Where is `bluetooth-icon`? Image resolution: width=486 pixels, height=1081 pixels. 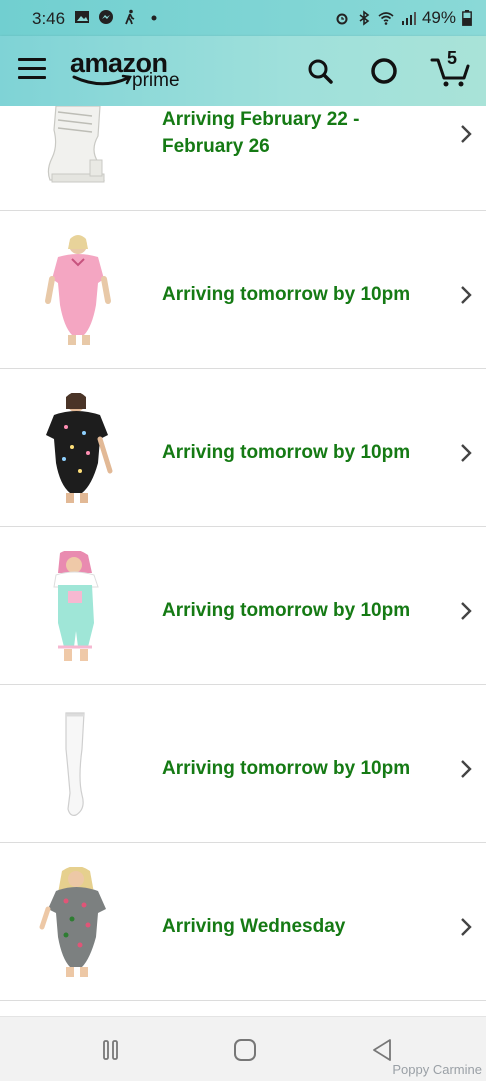 bluetooth-icon is located at coordinates (364, 18).